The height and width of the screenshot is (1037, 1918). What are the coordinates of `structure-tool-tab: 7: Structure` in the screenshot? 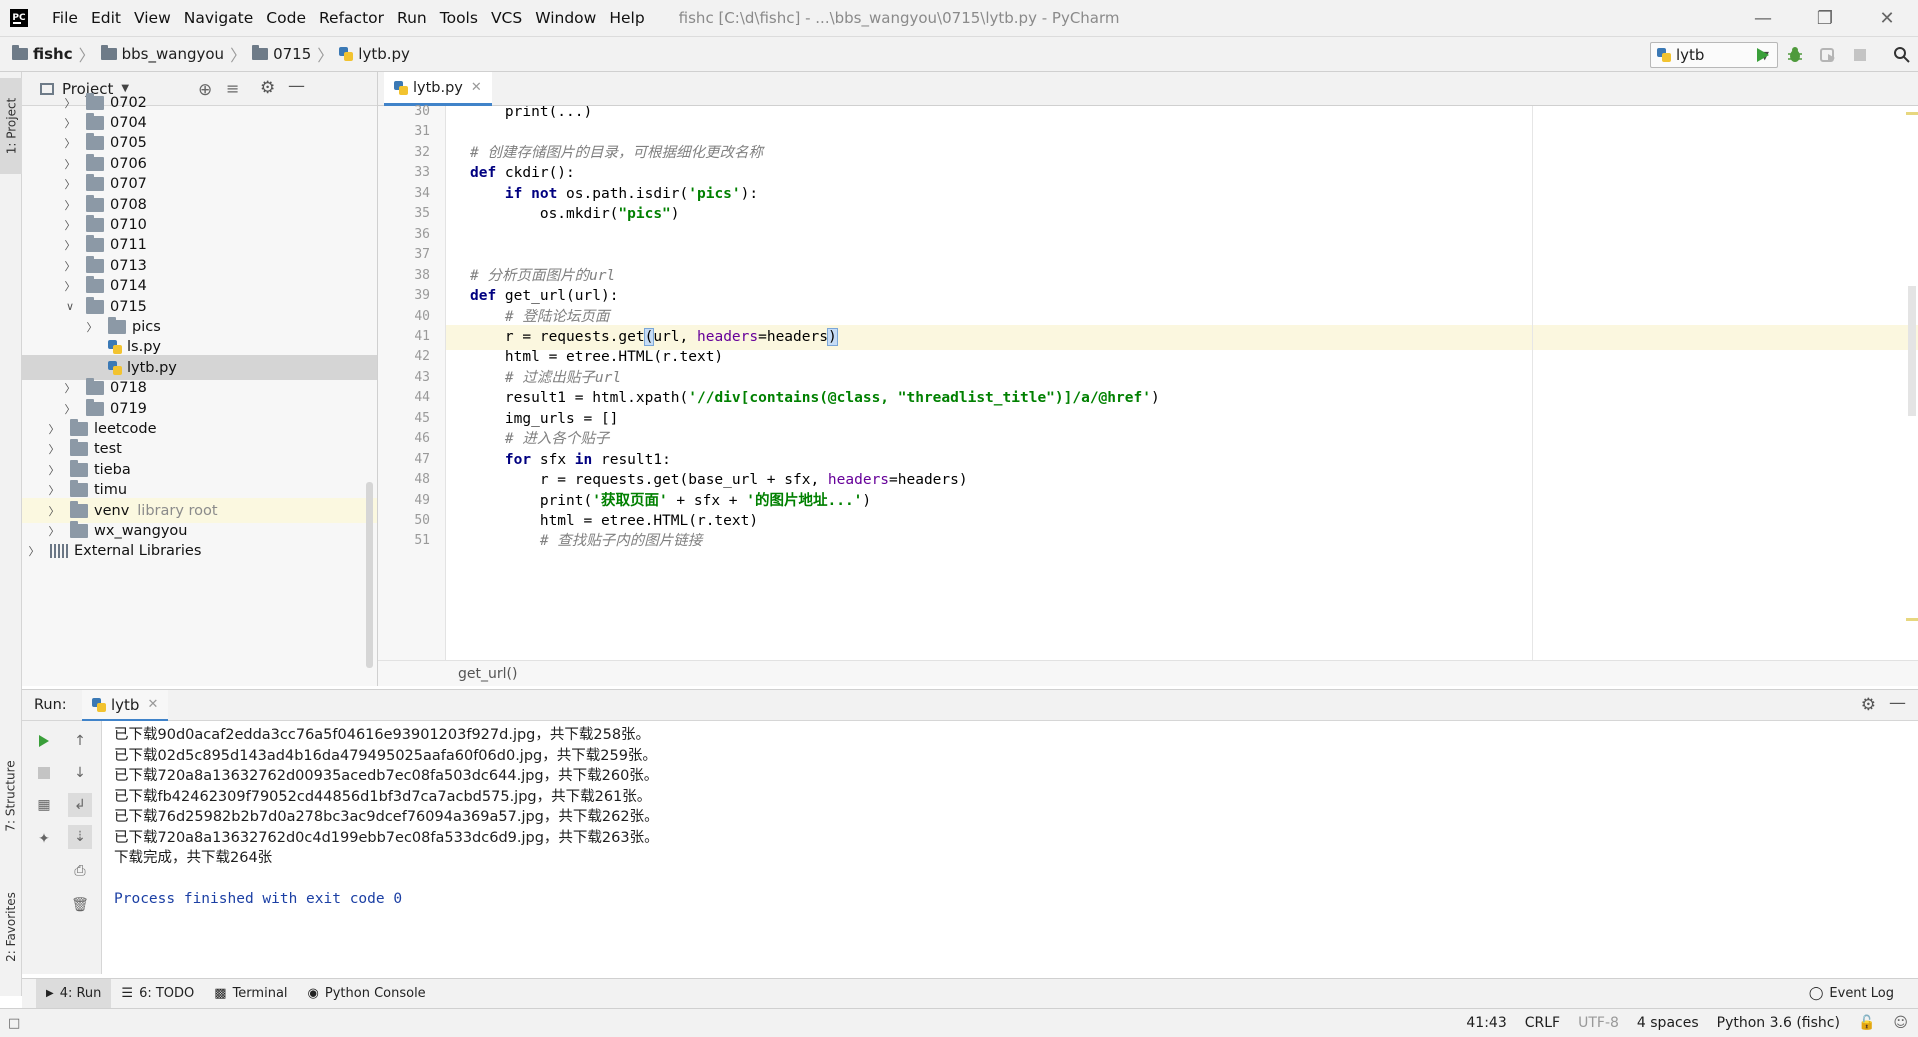 It's located at (11, 796).